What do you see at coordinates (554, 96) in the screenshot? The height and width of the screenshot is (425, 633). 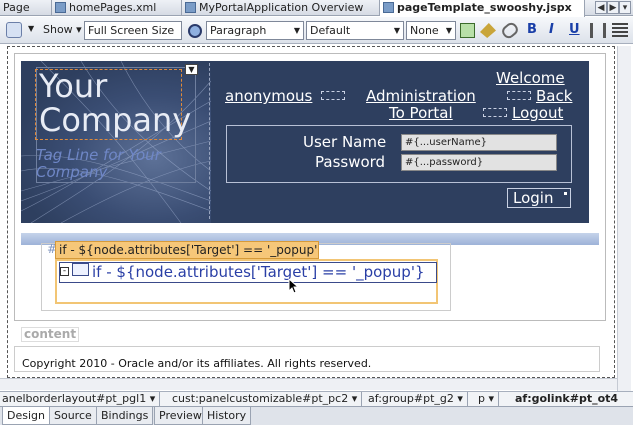 I see `back-link: Back` at bounding box center [554, 96].